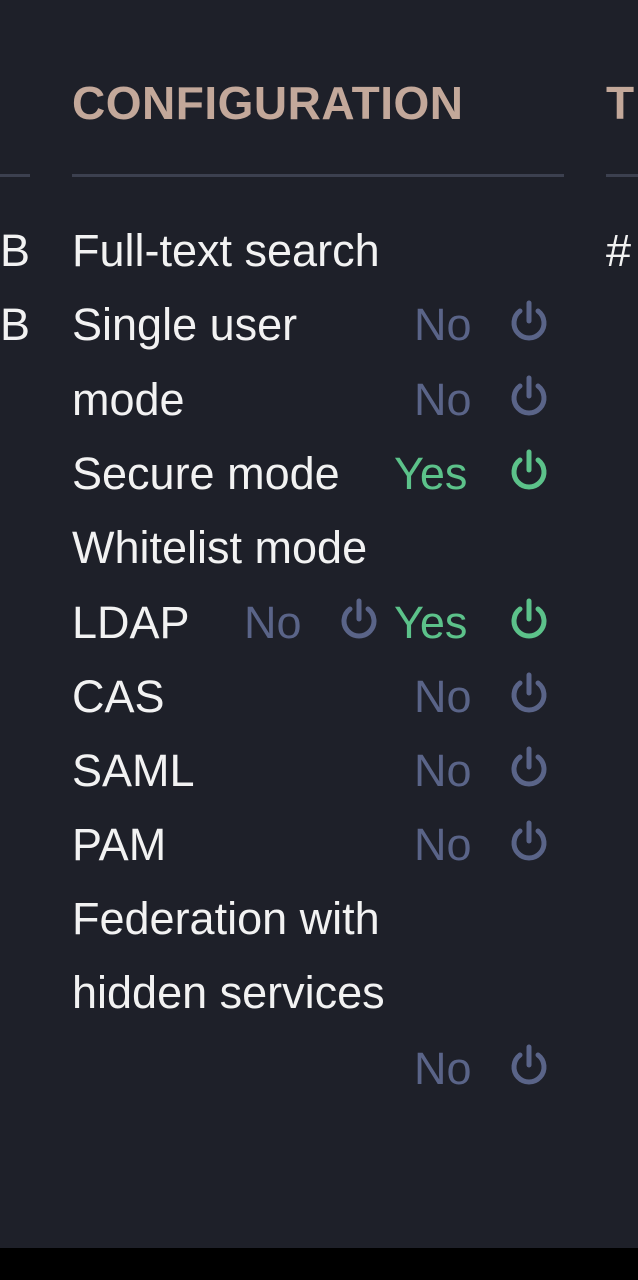  I want to click on setting-label-single-user: Single user, so click(185, 324).